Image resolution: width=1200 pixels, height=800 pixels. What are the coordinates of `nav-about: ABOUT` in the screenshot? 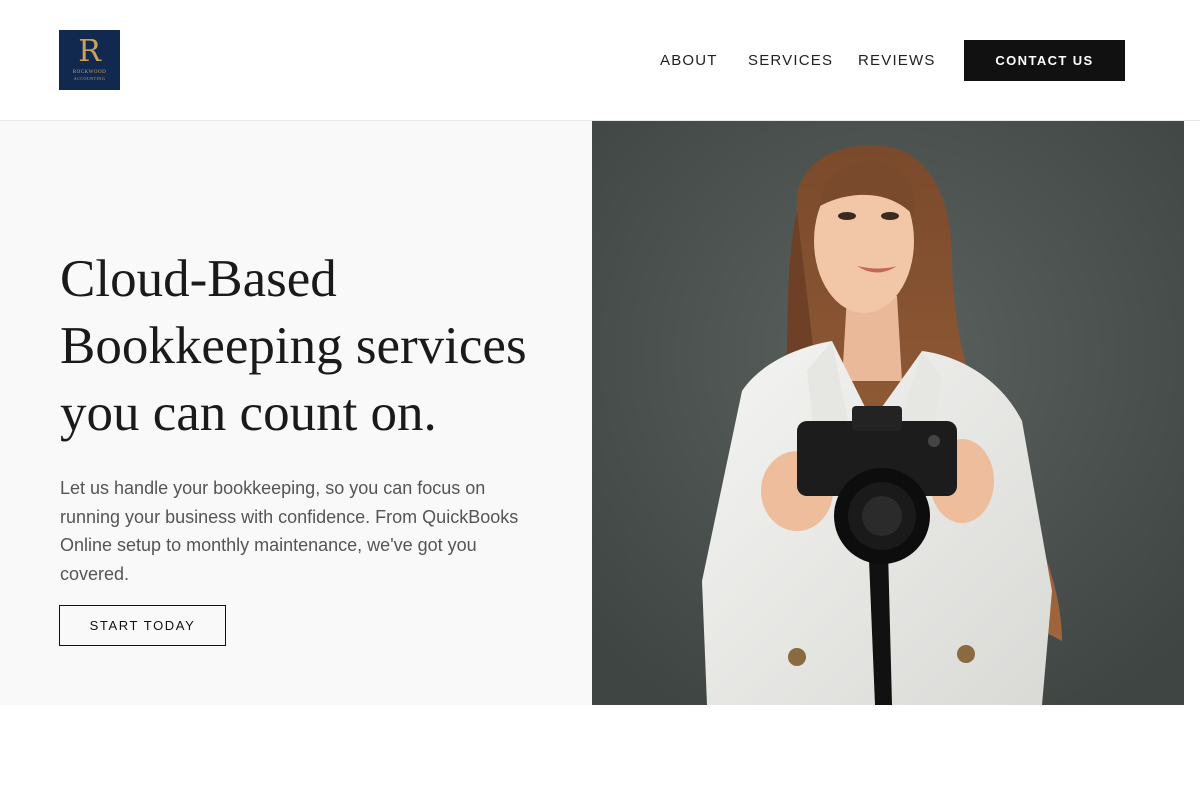 It's located at (689, 60).